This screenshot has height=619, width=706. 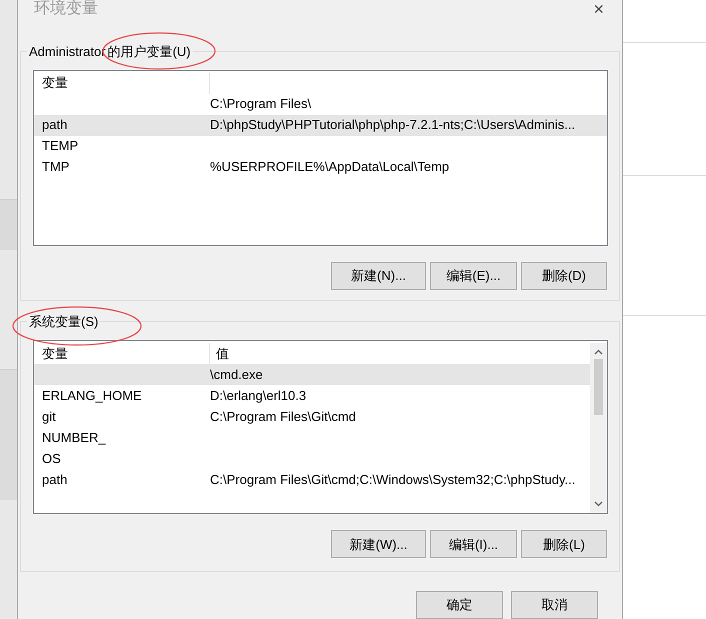 I want to click on scrollbar, so click(x=598, y=428).